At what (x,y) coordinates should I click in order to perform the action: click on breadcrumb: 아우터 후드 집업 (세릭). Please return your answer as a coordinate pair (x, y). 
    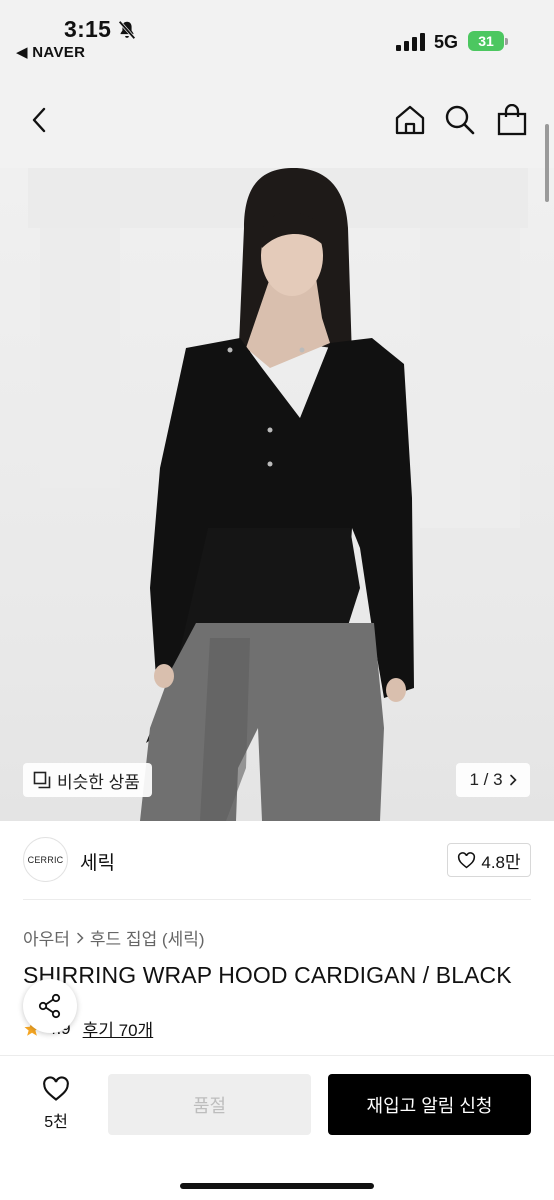
    Looking at the image, I should click on (114, 937).